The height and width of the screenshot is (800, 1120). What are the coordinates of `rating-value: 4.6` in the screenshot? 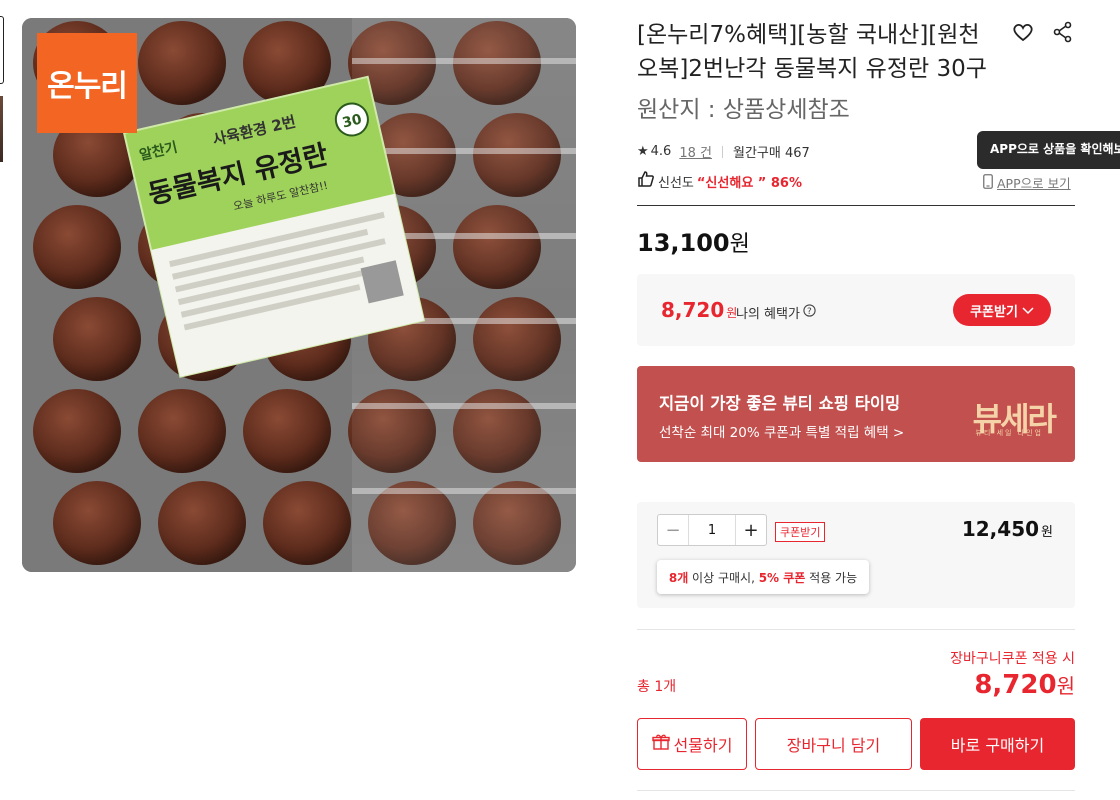 It's located at (661, 151).